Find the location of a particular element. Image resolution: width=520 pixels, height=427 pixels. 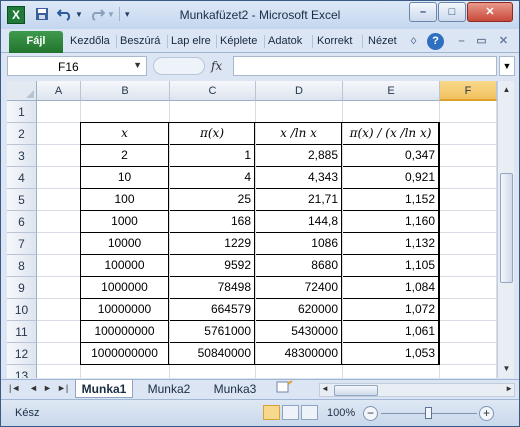

tab-insert: Beszúrá is located at coordinates (140, 41).